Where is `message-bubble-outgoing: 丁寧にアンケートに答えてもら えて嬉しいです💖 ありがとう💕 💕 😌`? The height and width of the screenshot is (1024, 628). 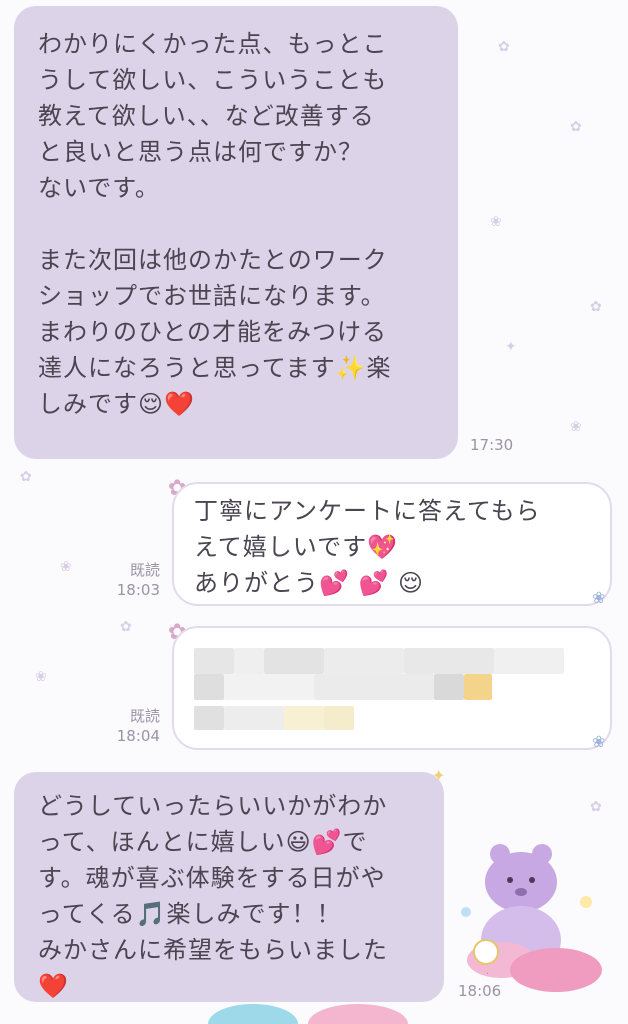
message-bubble-outgoing: 丁寧にアンケートに答えてもら えて嬉しいです💖 ありがとう💕 💕 😌 is located at coordinates (392, 544).